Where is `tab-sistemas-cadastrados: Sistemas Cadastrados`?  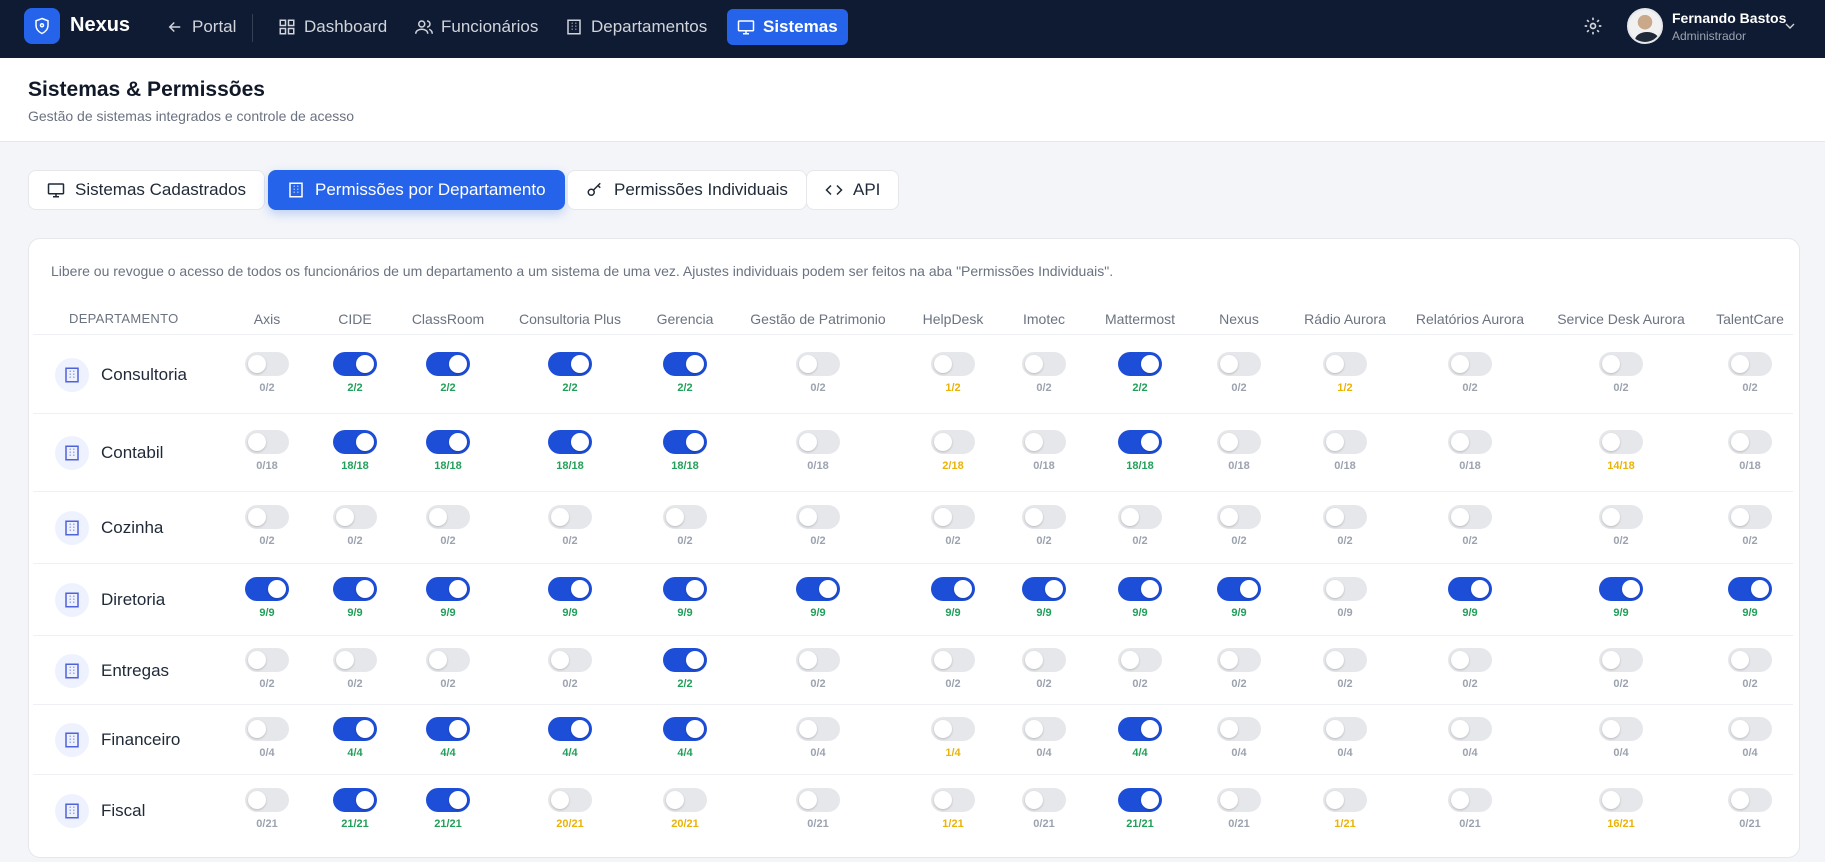
tab-sistemas-cadastrados: Sistemas Cadastrados is located at coordinates (147, 190).